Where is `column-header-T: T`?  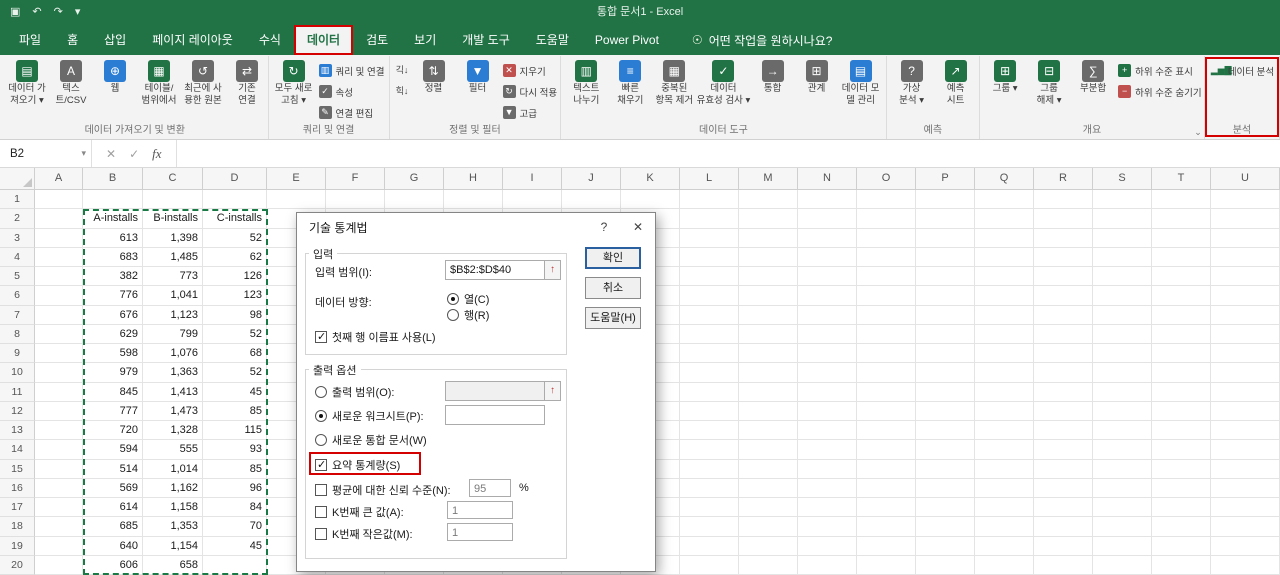 column-header-T: T is located at coordinates (1181, 178).